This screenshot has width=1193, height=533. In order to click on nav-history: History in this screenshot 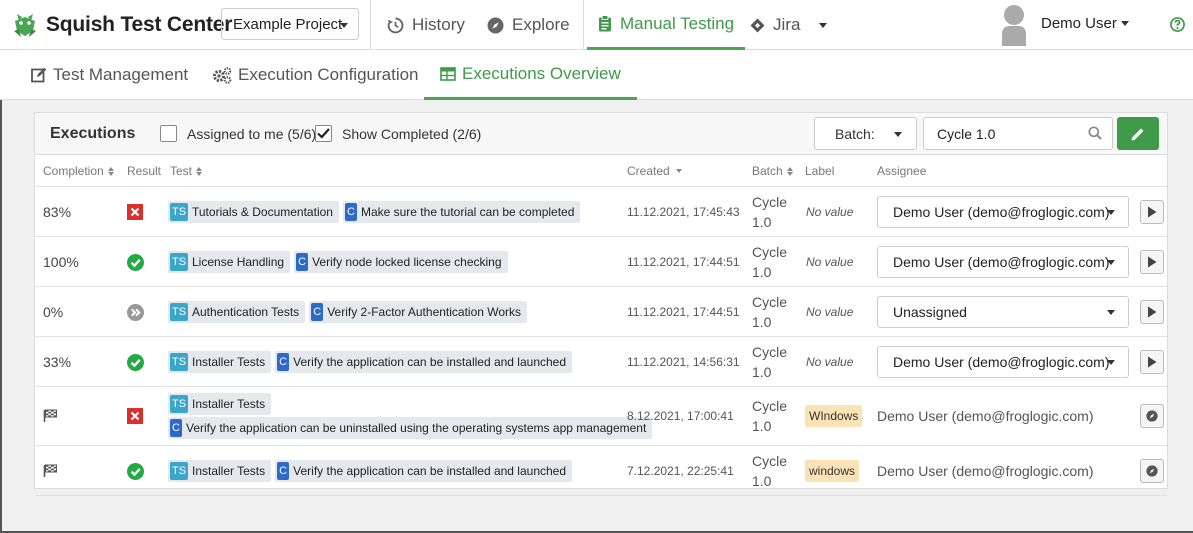, I will do `click(426, 25)`.